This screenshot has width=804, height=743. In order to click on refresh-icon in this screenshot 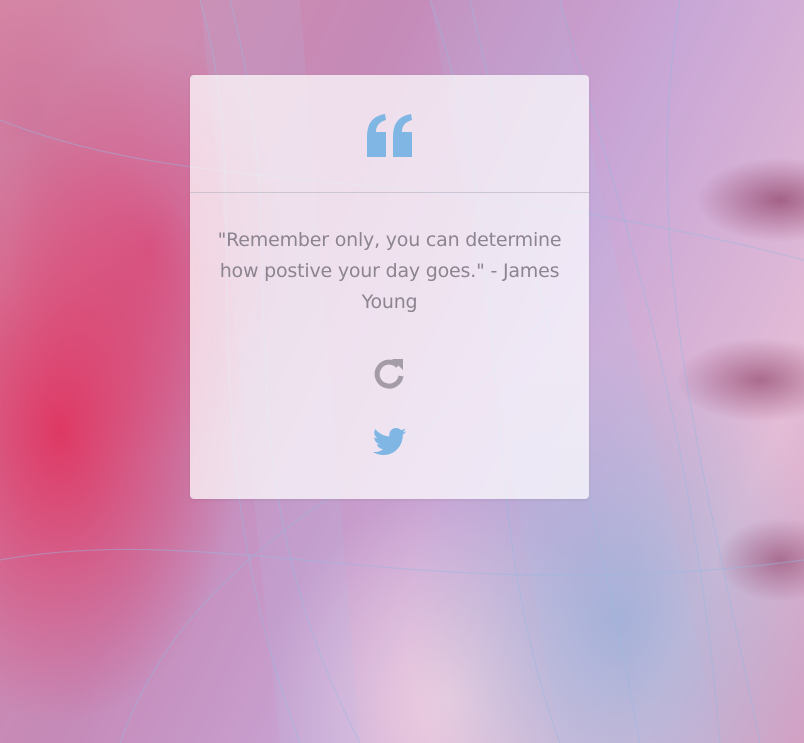, I will do `click(389, 374)`.